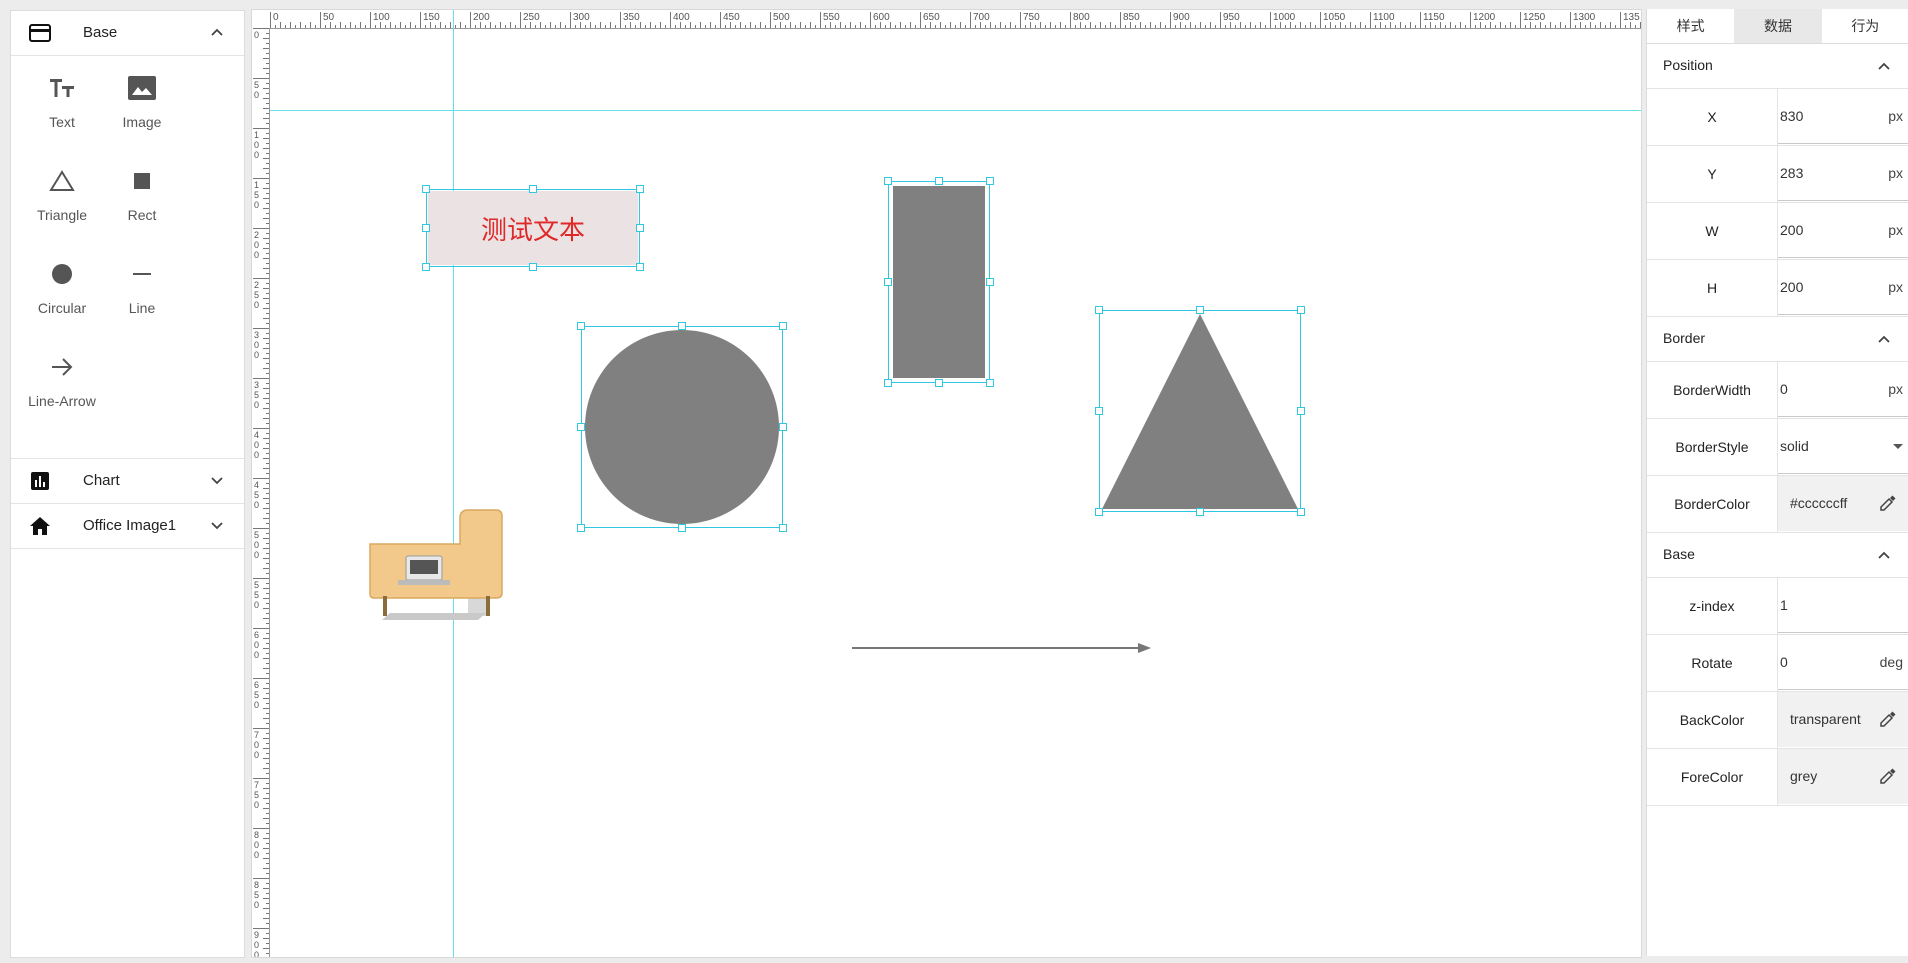 The width and height of the screenshot is (1908, 963). Describe the element at coordinates (142, 88) in the screenshot. I see `image-icon` at that location.